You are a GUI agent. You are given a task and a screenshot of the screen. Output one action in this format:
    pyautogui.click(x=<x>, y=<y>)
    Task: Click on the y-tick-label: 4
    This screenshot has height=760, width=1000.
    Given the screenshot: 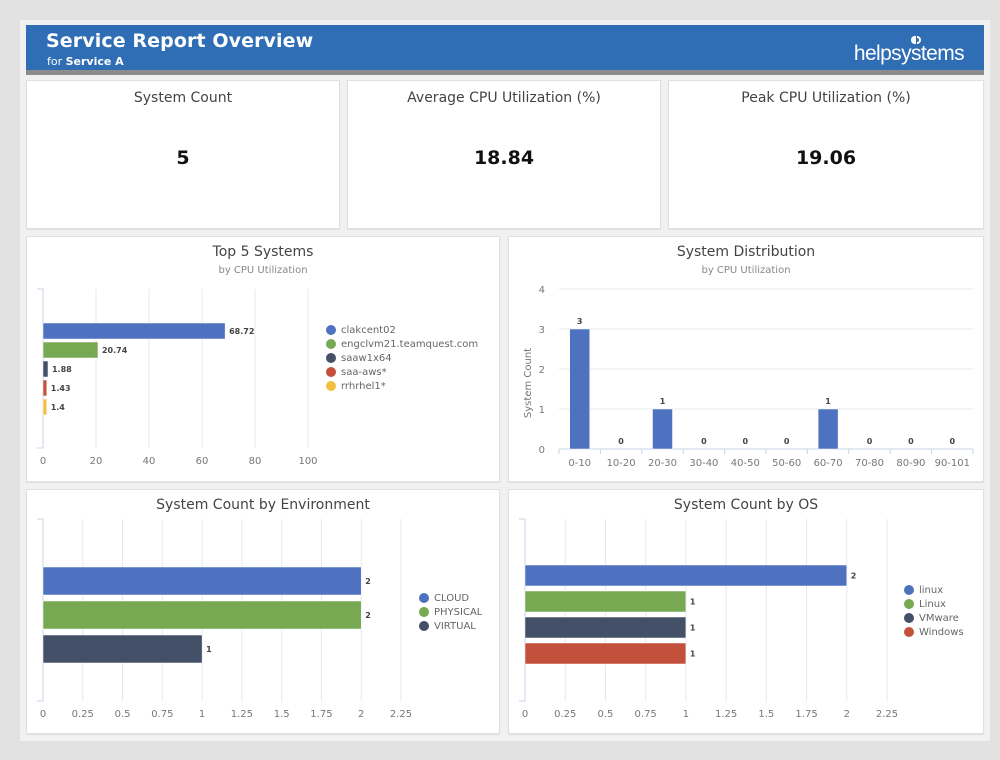 What is the action you would take?
    pyautogui.click(x=542, y=290)
    